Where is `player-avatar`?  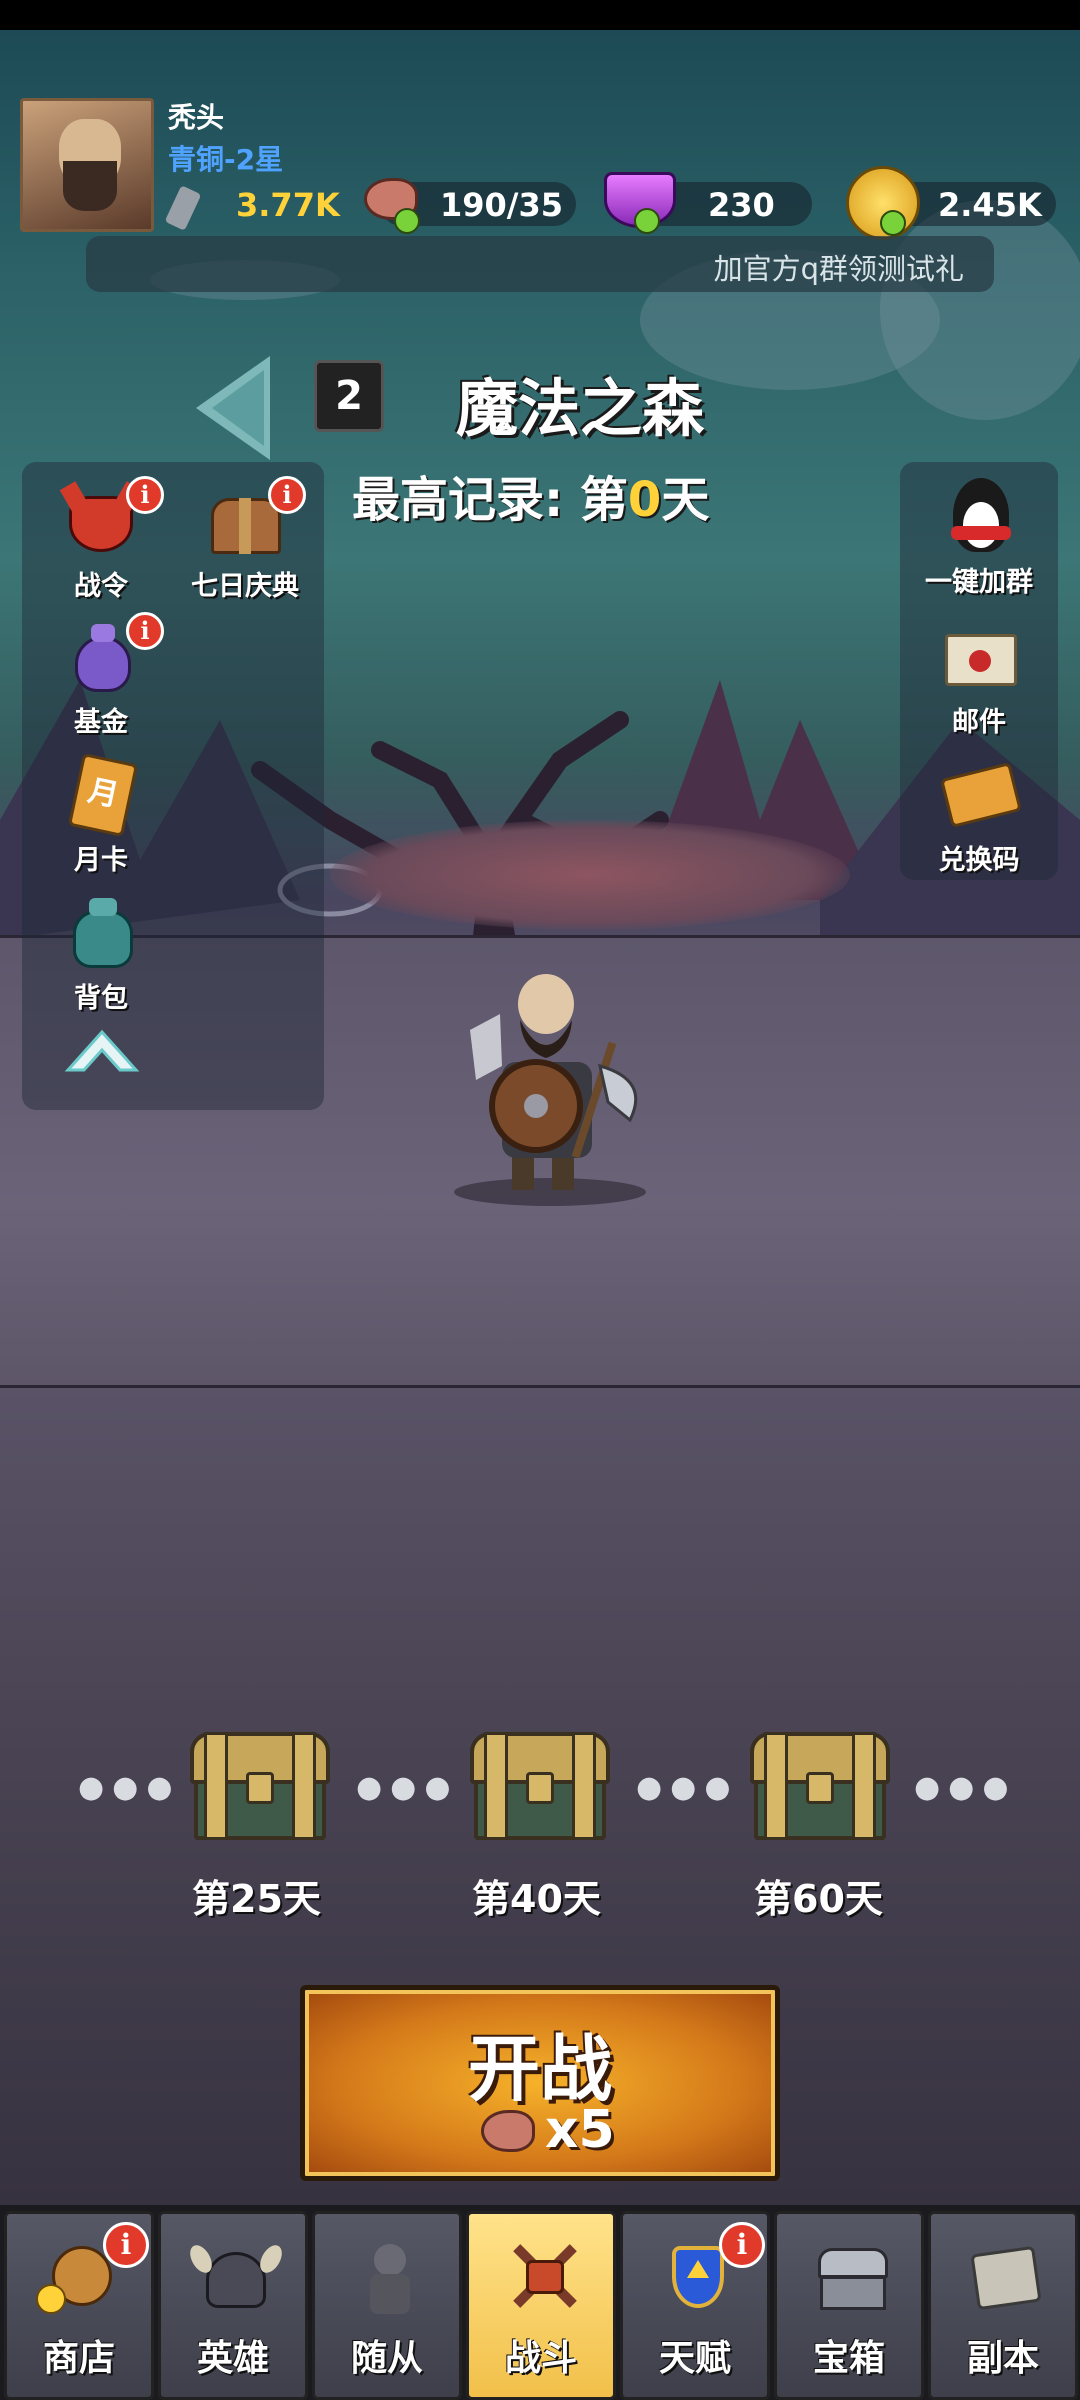
player-avatar is located at coordinates (87, 165).